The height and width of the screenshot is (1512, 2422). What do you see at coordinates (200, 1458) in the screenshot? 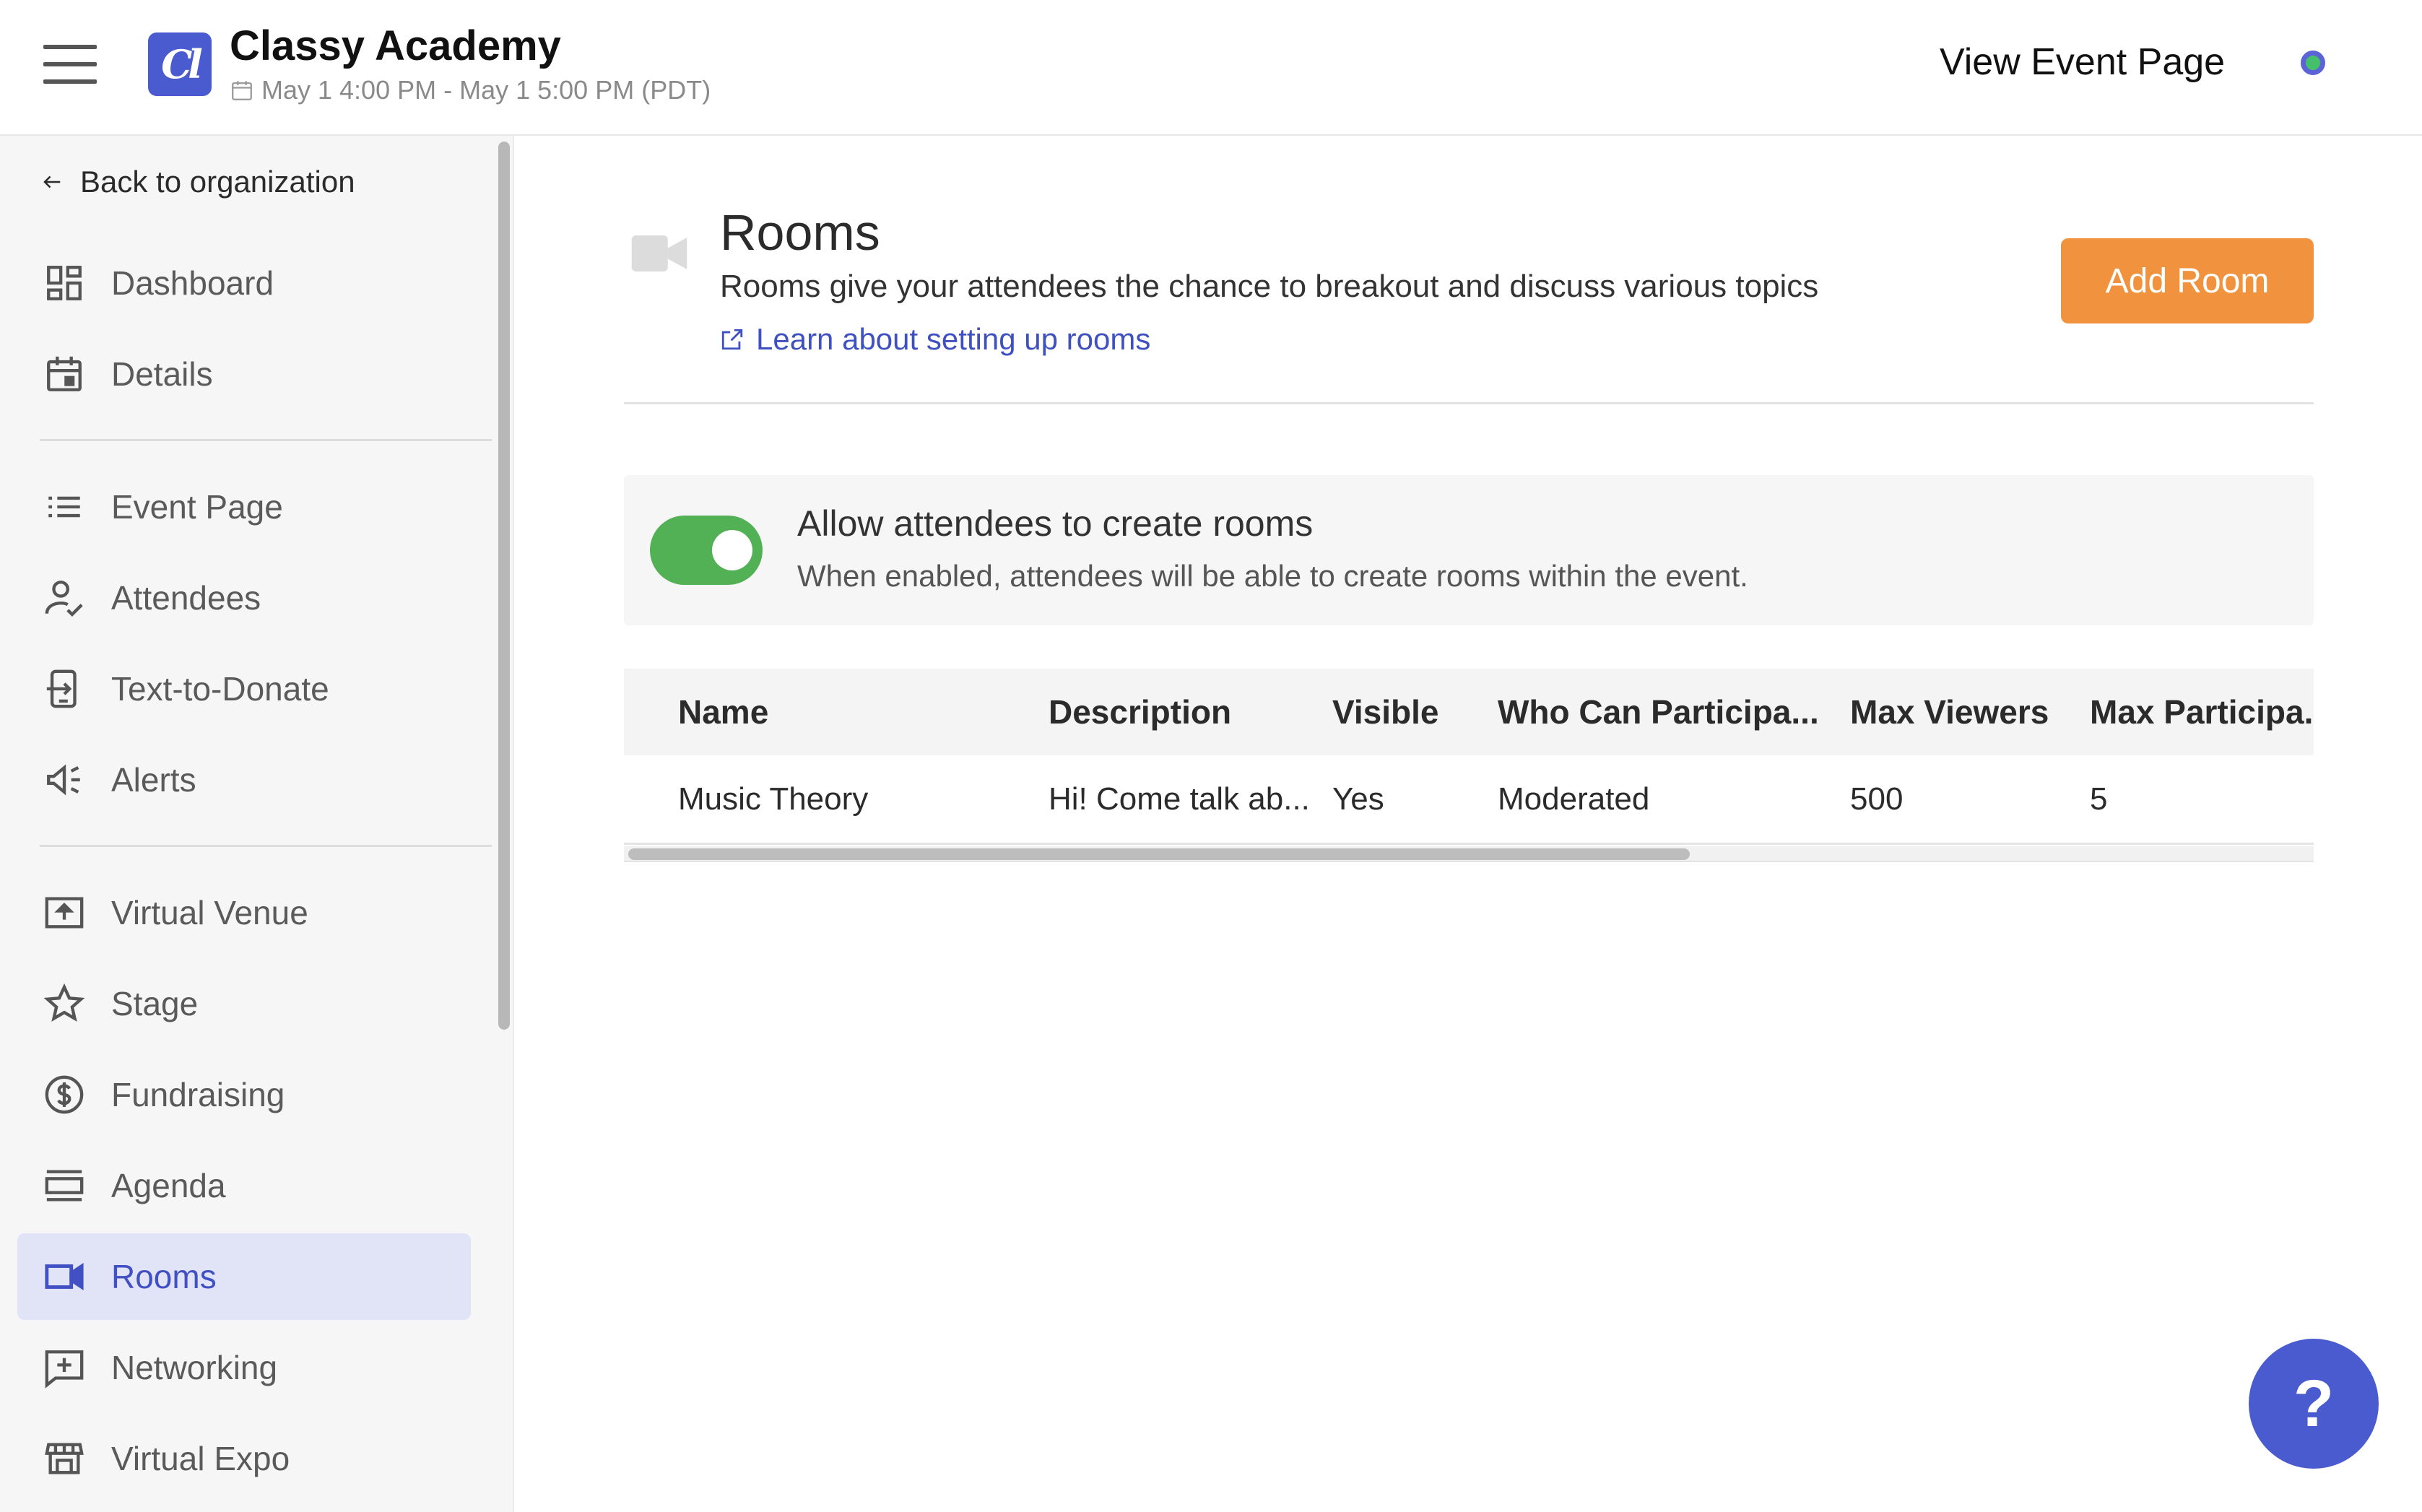
I see `sidebar-item-label: Virtual Expo` at bounding box center [200, 1458].